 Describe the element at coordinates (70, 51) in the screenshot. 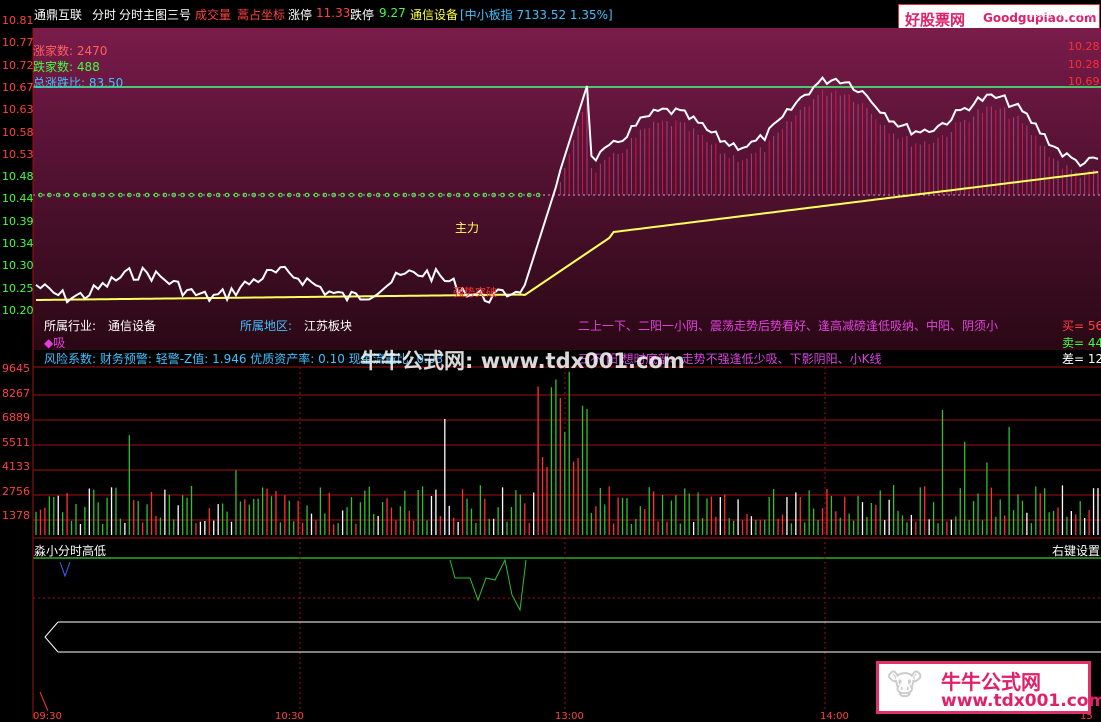

I see `up-count: 涨家数: 2470` at that location.